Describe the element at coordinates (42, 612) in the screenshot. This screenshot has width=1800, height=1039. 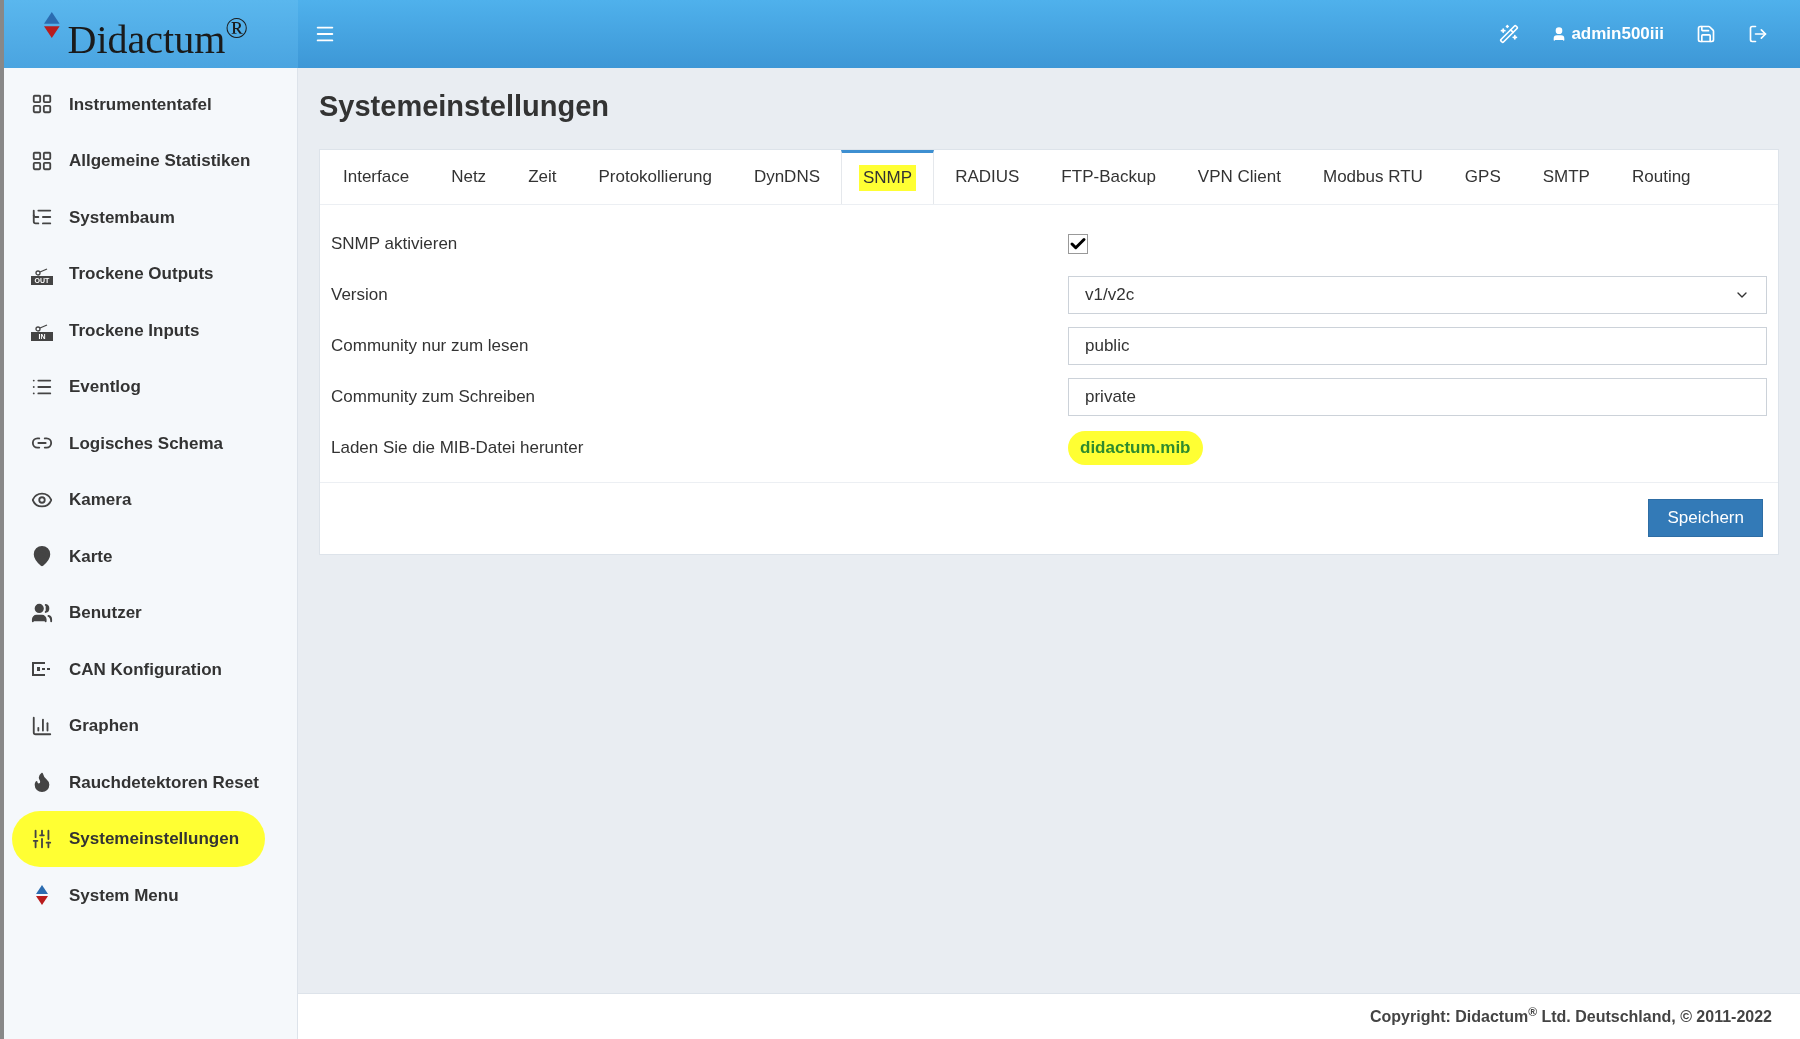
I see `users-icon` at that location.